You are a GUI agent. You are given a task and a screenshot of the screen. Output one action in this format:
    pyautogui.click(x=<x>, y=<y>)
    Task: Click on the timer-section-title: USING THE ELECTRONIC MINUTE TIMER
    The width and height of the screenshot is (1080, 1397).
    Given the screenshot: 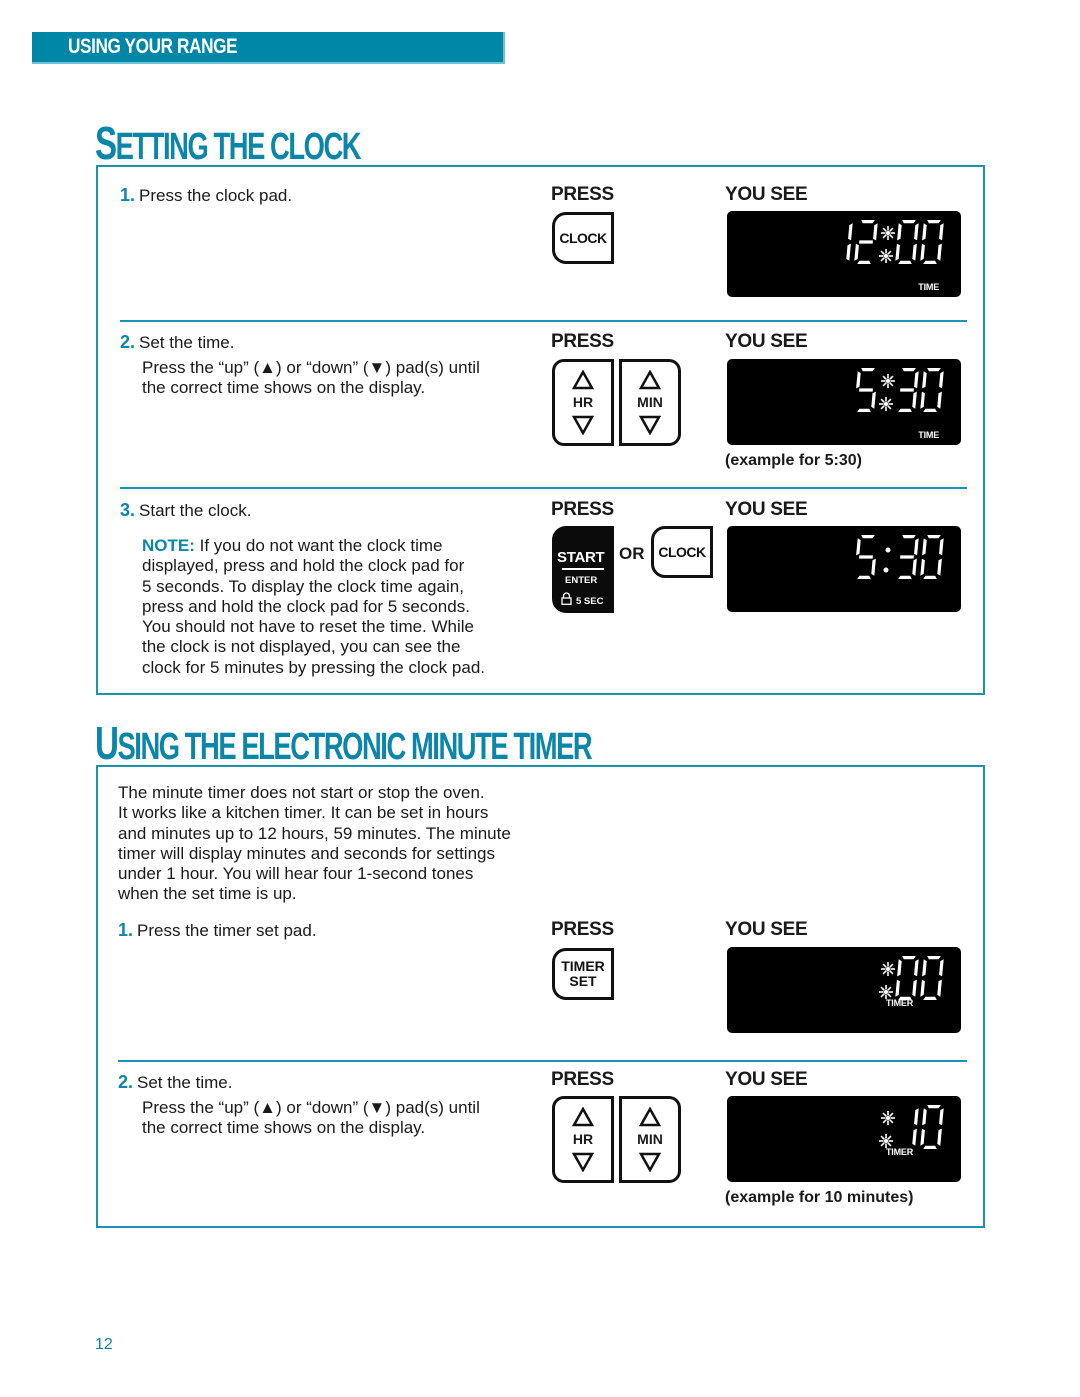 What is the action you would take?
    pyautogui.click(x=344, y=743)
    